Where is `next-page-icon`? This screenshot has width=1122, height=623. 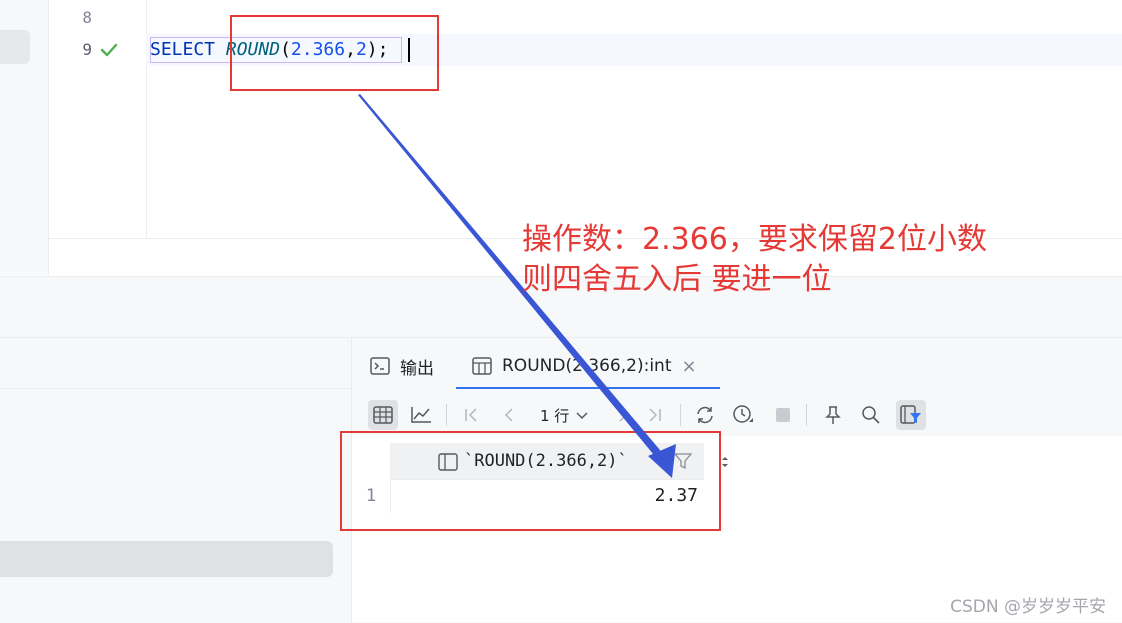
next-page-icon is located at coordinates (623, 415).